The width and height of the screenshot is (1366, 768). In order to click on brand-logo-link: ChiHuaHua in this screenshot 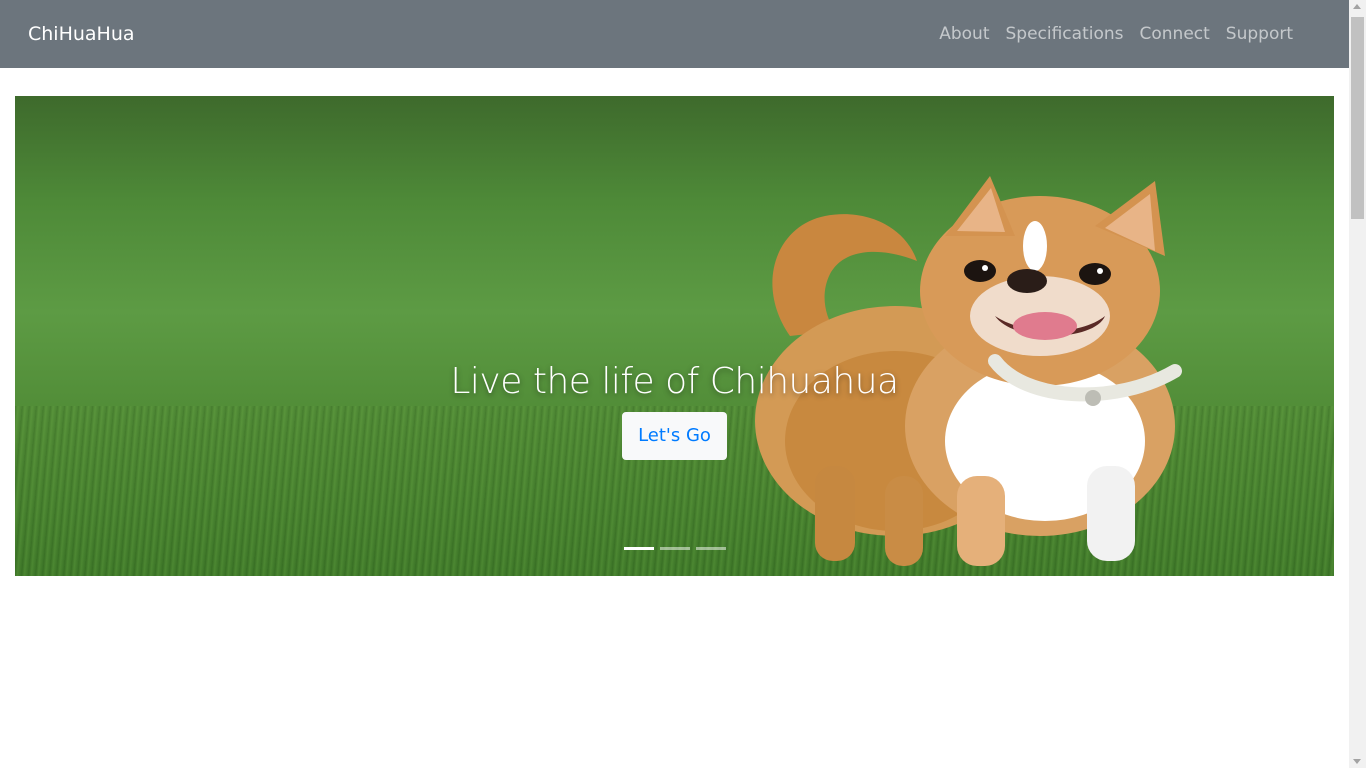, I will do `click(81, 34)`.